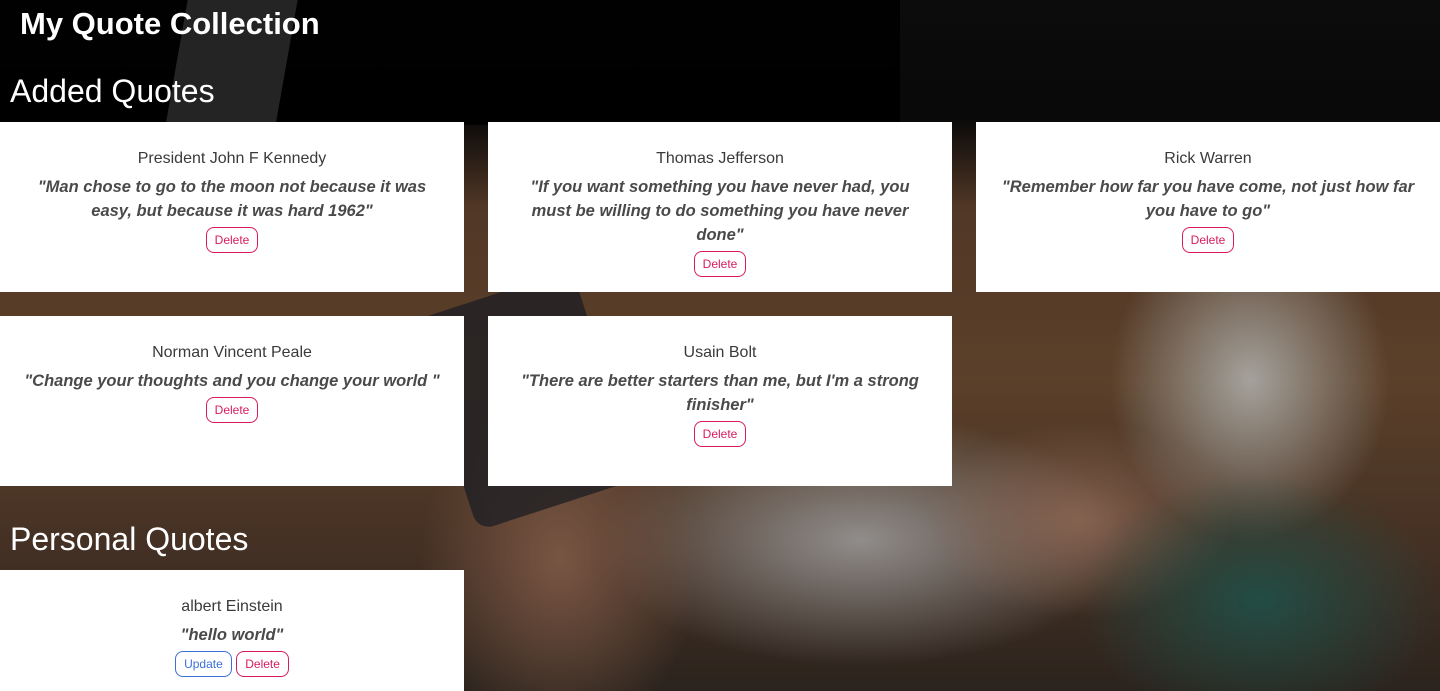  What do you see at coordinates (232, 606) in the screenshot?
I see `quote-author: albert Einstein` at bounding box center [232, 606].